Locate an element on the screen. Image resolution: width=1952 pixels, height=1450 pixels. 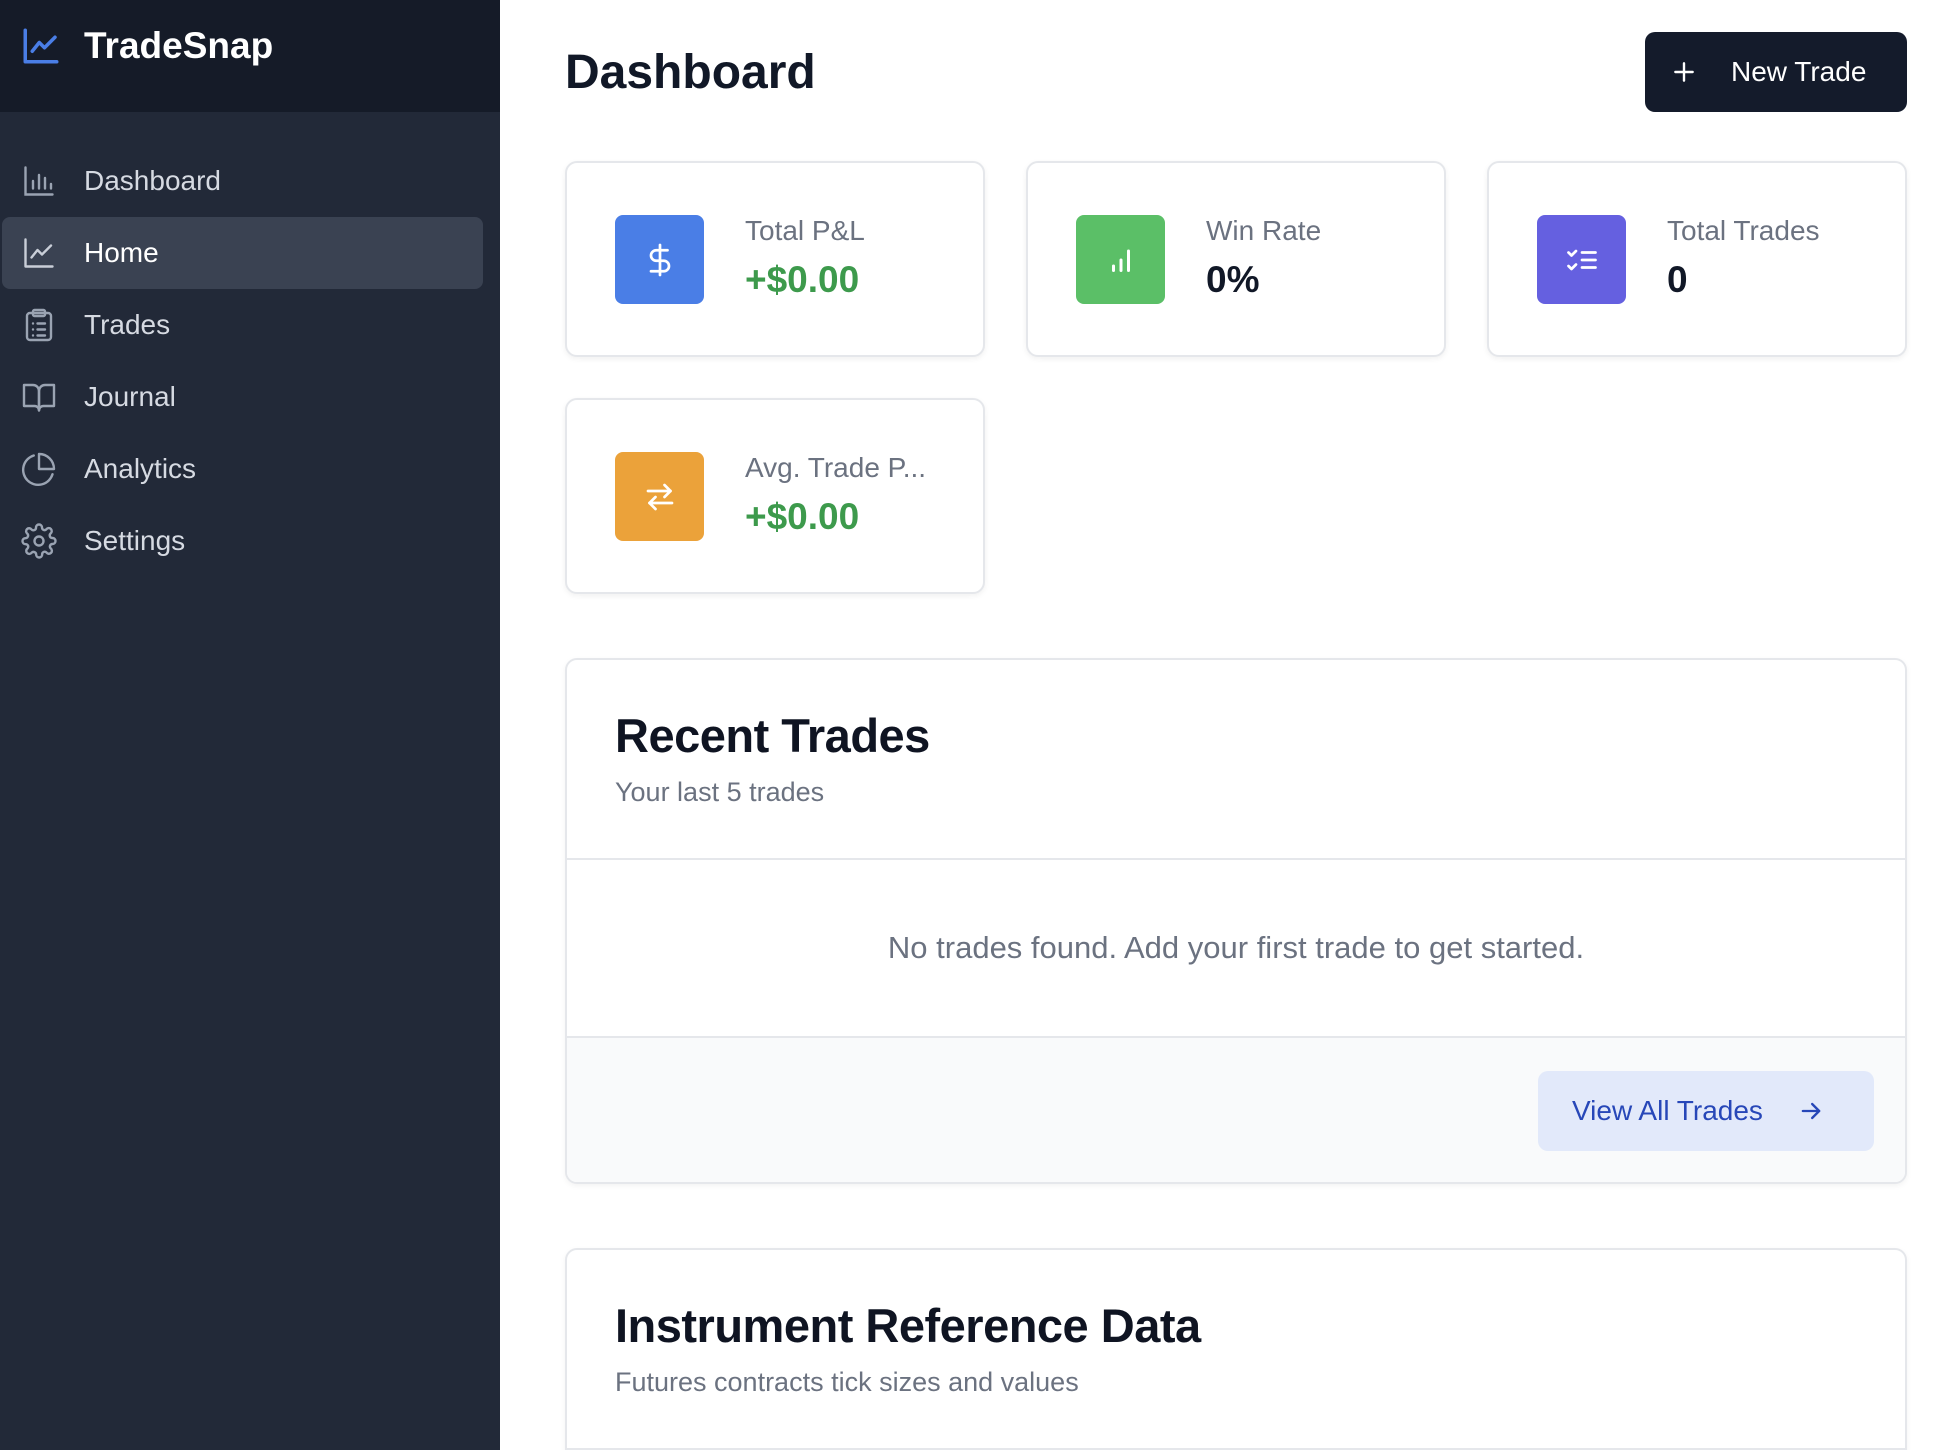
sidebar-item-analytics: Analytics is located at coordinates (242, 469).